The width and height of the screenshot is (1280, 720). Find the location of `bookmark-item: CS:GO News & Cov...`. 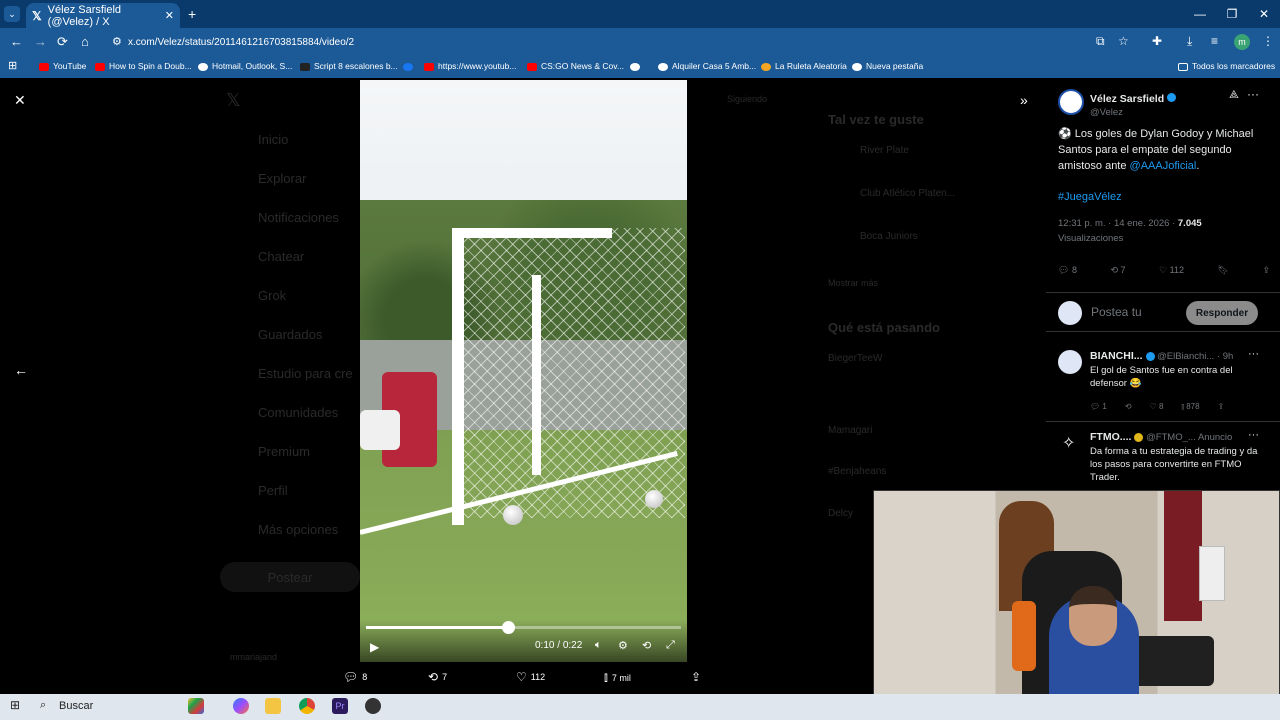

bookmark-item: CS:GO News & Cov... is located at coordinates (575, 66).